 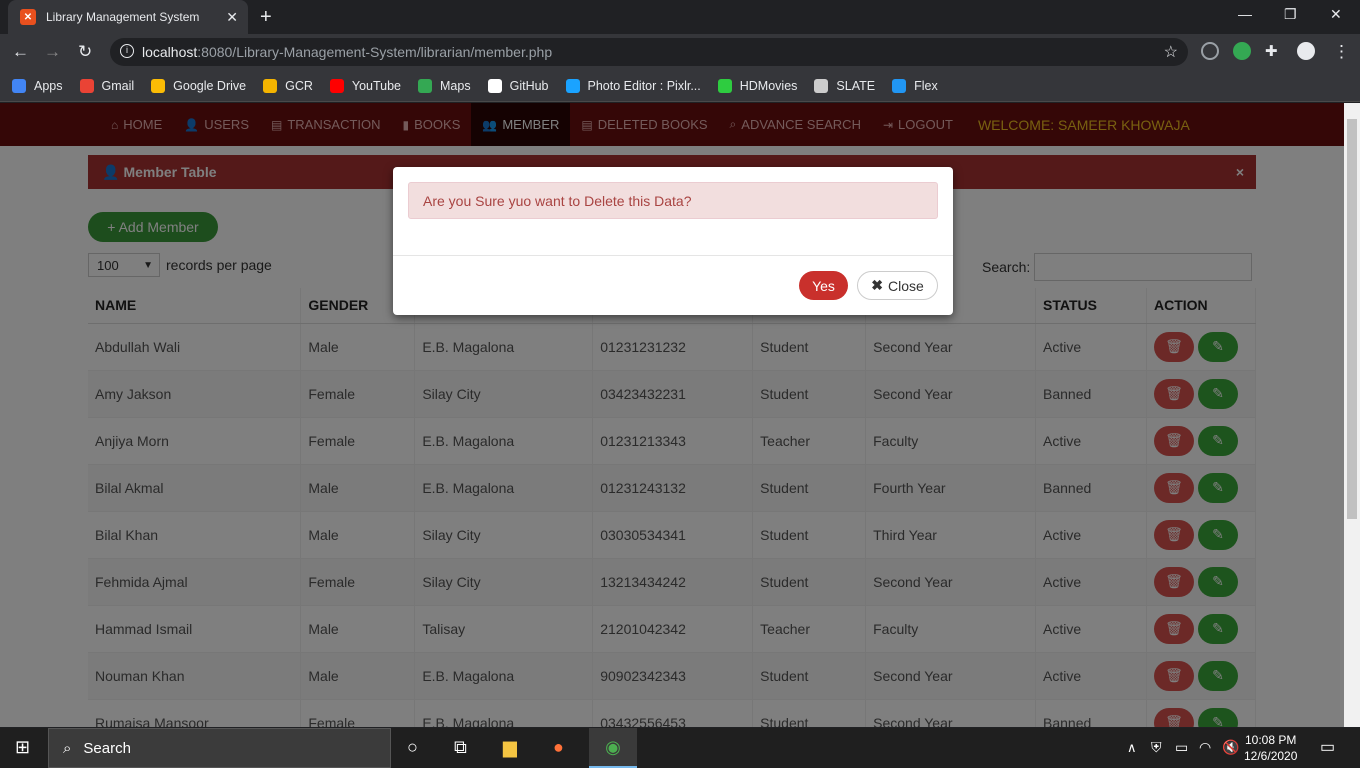 I want to click on browser-tabstrip: ✕ Library Management System ✕ + — ❐ ✕, so click(x=680, y=17).